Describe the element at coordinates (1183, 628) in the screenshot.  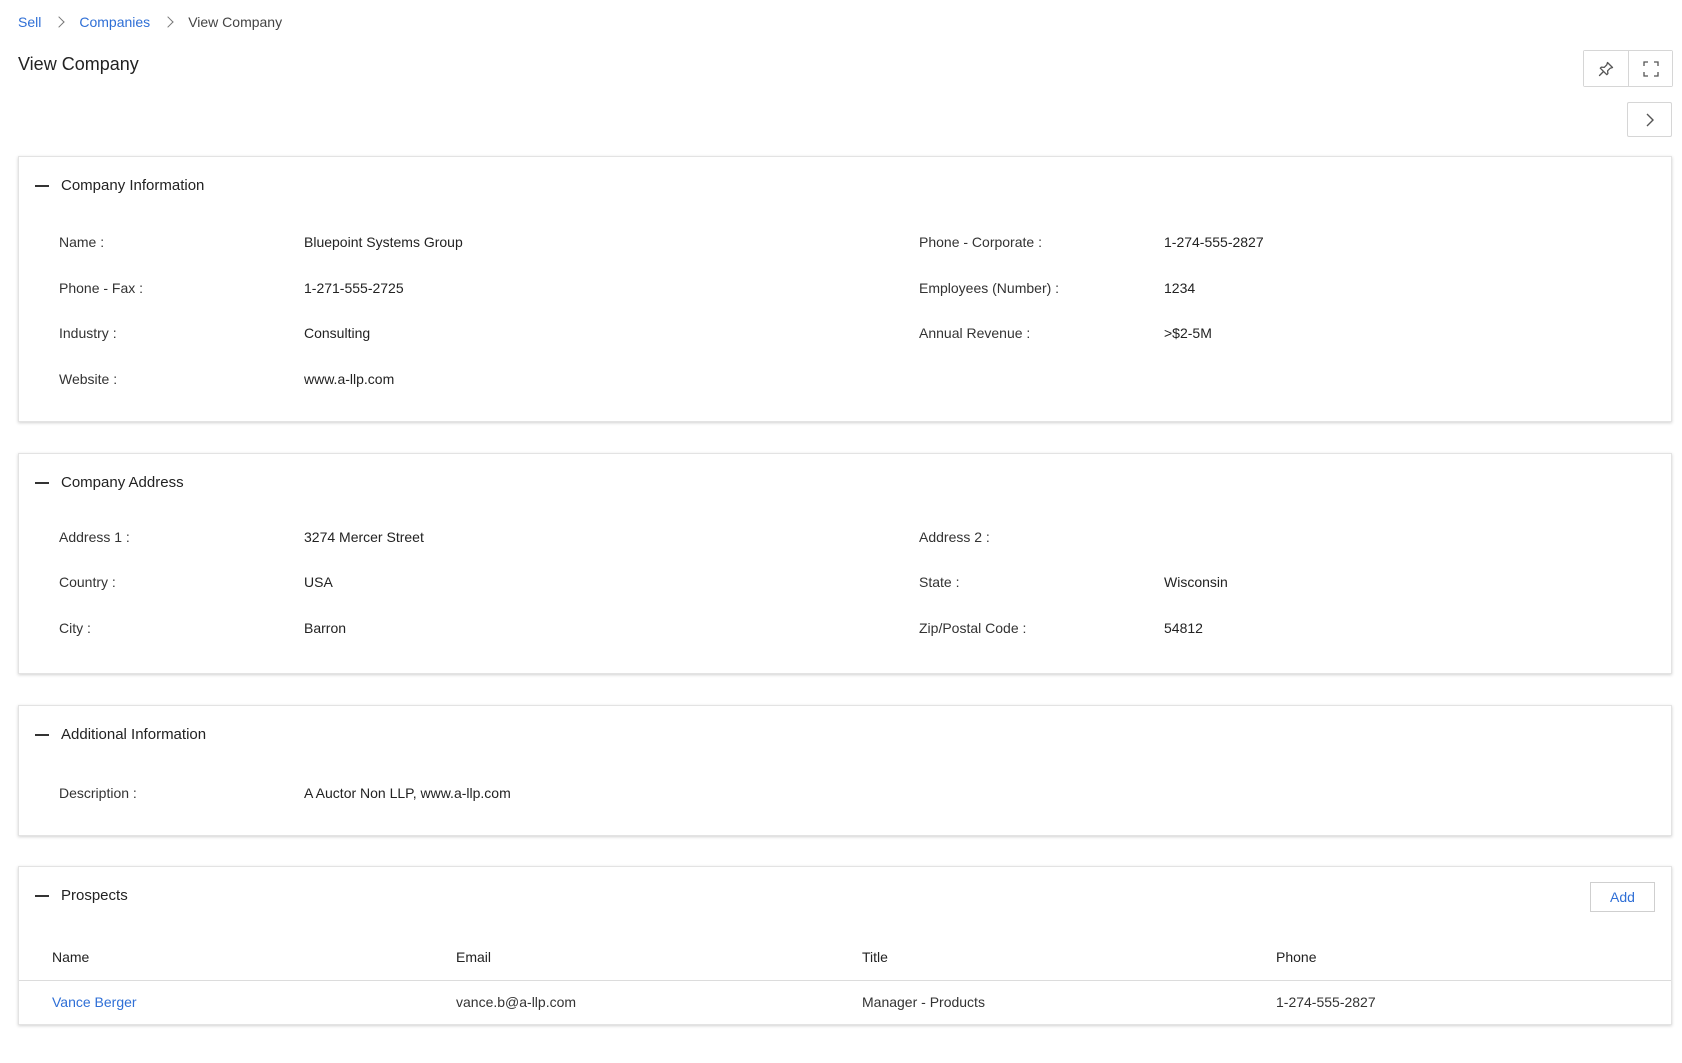
I see `zip-value: 54812` at that location.